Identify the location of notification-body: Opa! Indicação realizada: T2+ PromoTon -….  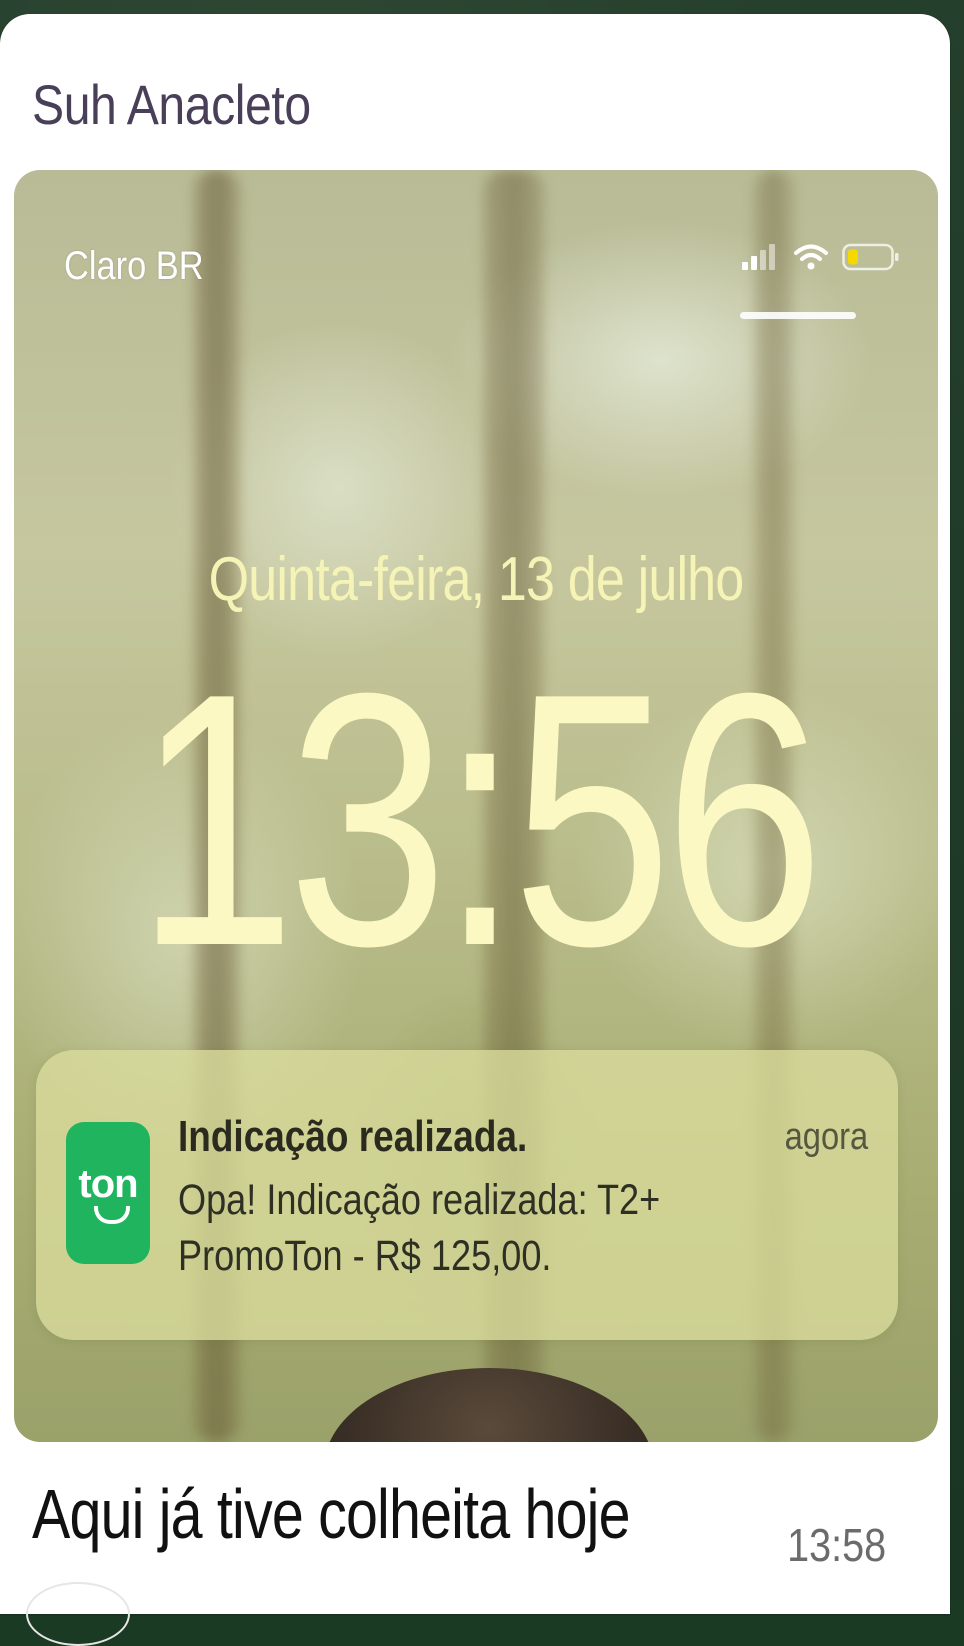
(419, 1228).